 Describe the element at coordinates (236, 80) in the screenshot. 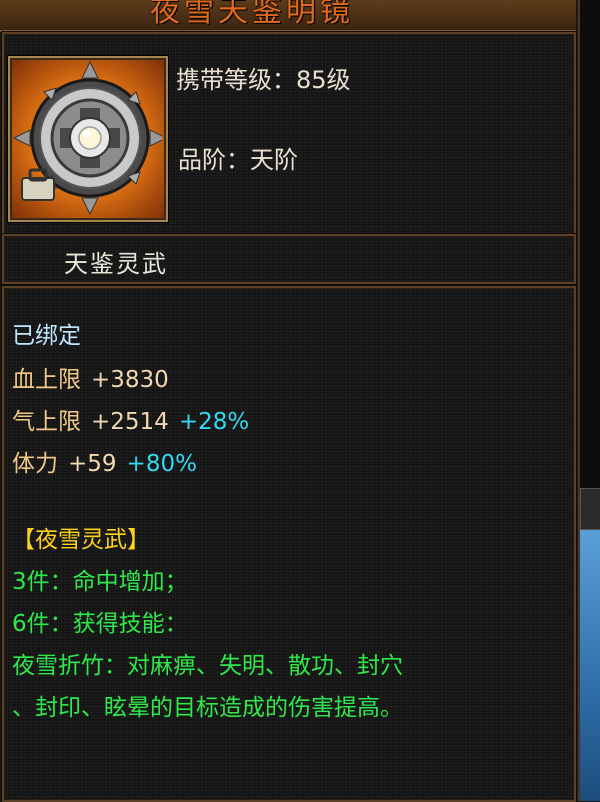

I see `carry-level-label: 携带等级：` at that location.